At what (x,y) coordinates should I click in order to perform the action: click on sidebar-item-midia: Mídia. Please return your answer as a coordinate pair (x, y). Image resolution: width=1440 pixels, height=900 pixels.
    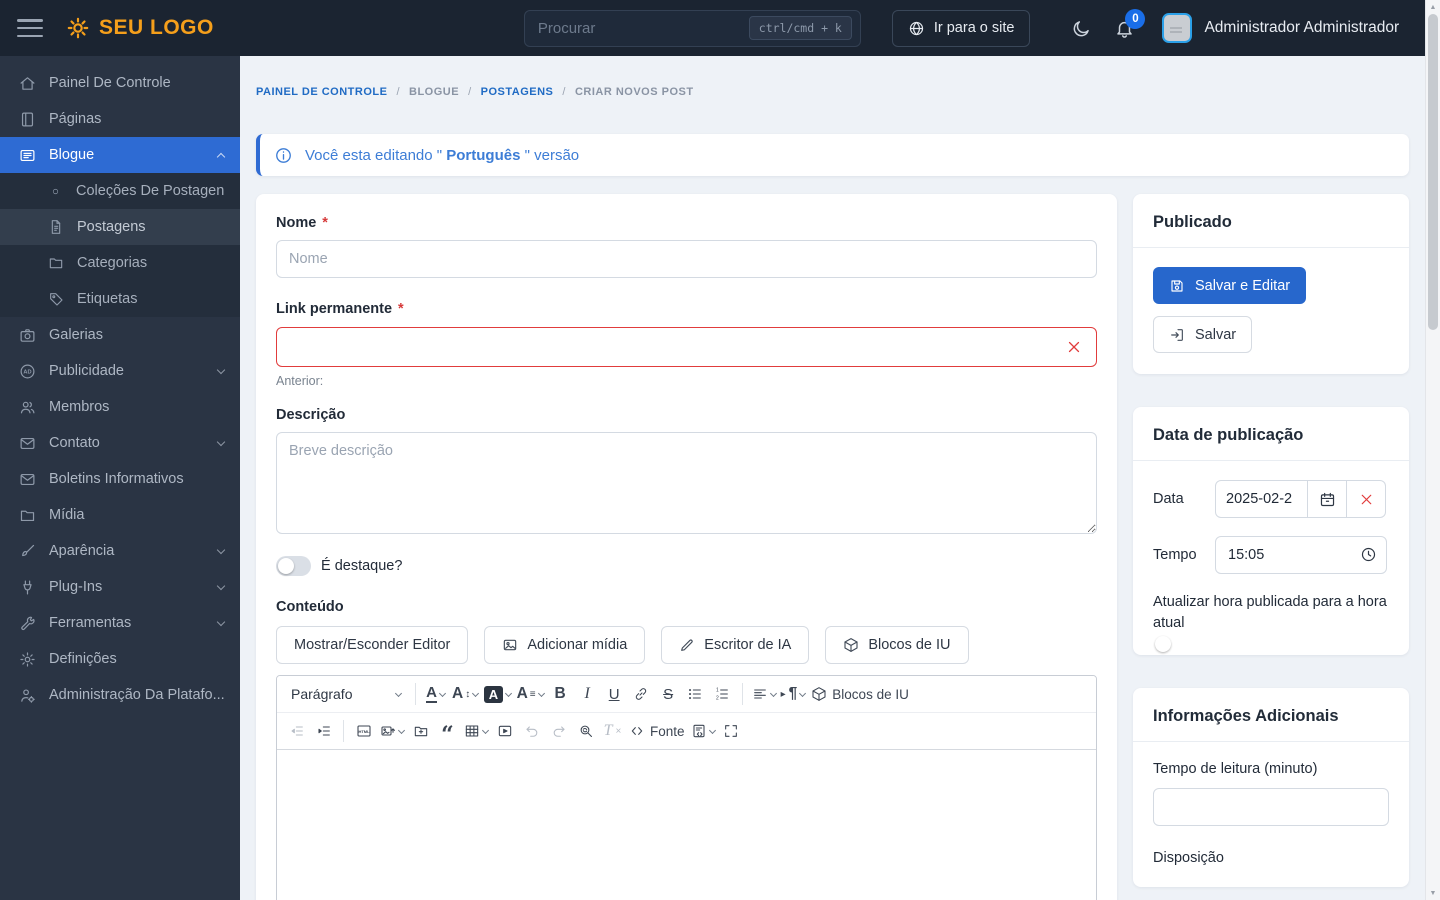
    Looking at the image, I should click on (120, 515).